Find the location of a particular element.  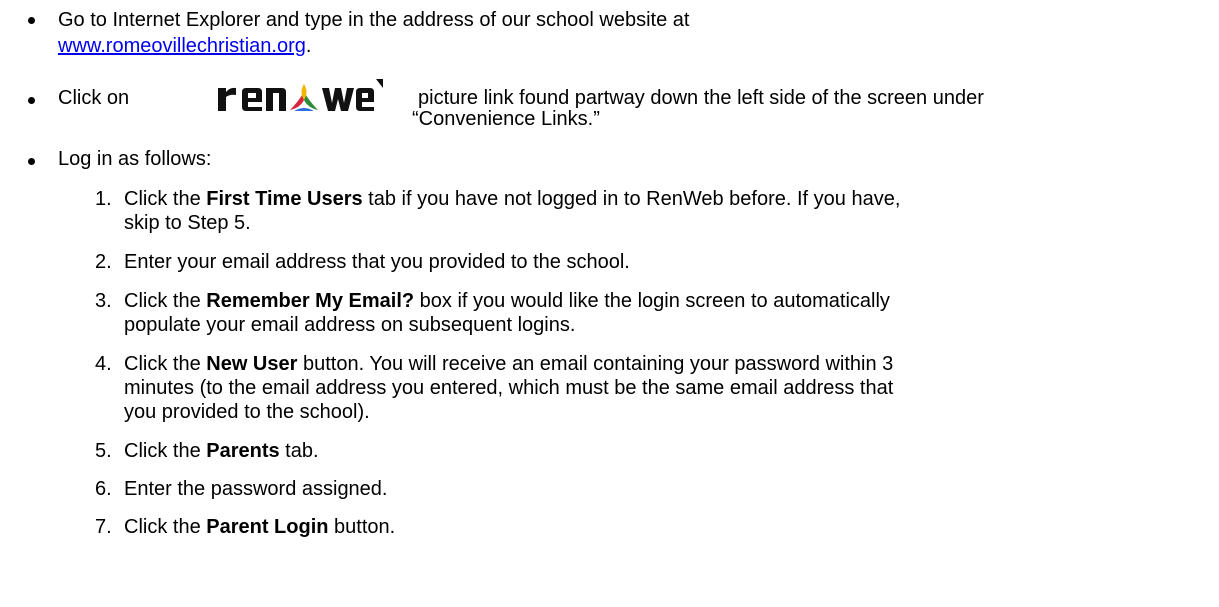

school-website-link: www.romeovillechristian.org is located at coordinates (182, 46).